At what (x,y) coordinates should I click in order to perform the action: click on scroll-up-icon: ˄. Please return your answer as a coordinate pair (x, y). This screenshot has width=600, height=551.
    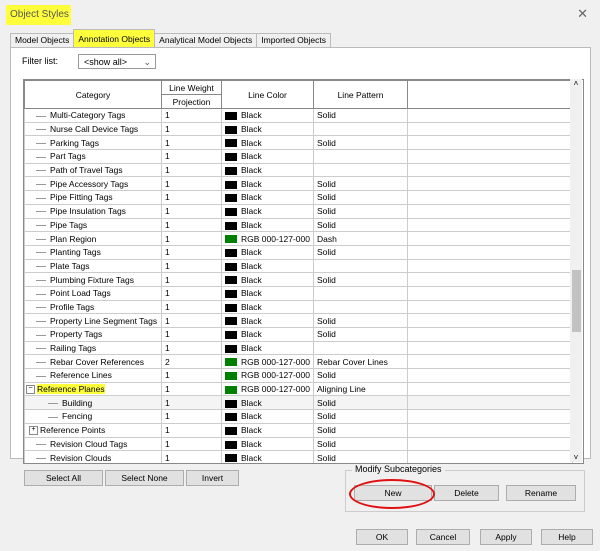
    Looking at the image, I should click on (576, 83).